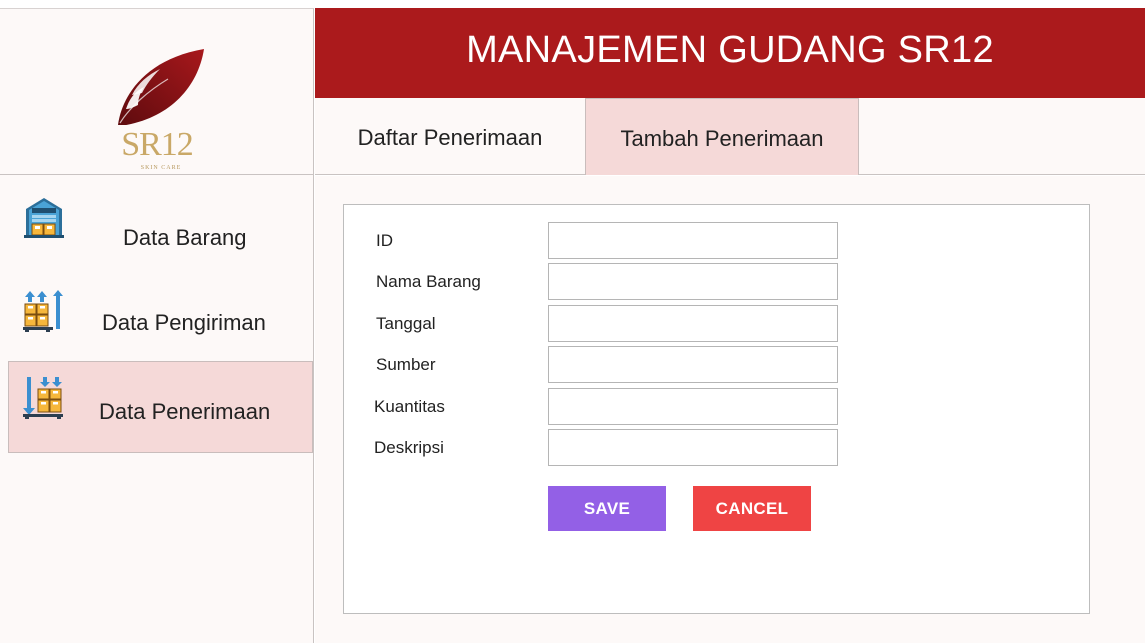 This screenshot has width=1145, height=643. I want to click on boxes-up-arrows-icon, so click(43, 311).